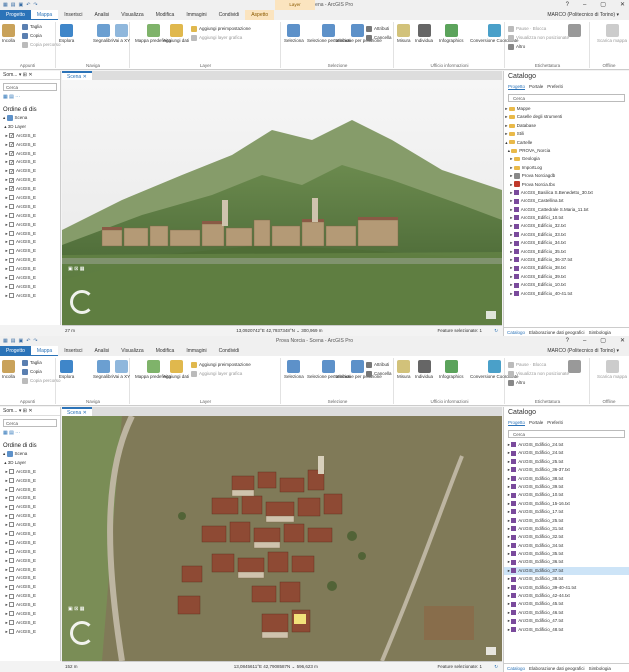 This screenshot has height=672, width=629. Describe the element at coordinates (77, 411) in the screenshot. I see `scene-tab: Scena ✕` at that location.